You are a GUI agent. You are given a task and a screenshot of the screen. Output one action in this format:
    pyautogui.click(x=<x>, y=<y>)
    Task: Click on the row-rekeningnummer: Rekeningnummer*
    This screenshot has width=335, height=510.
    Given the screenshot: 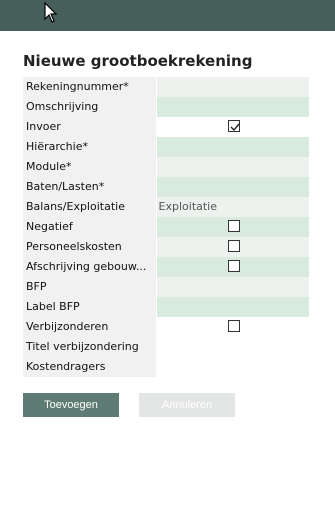 What is the action you would take?
    pyautogui.click(x=166, y=87)
    